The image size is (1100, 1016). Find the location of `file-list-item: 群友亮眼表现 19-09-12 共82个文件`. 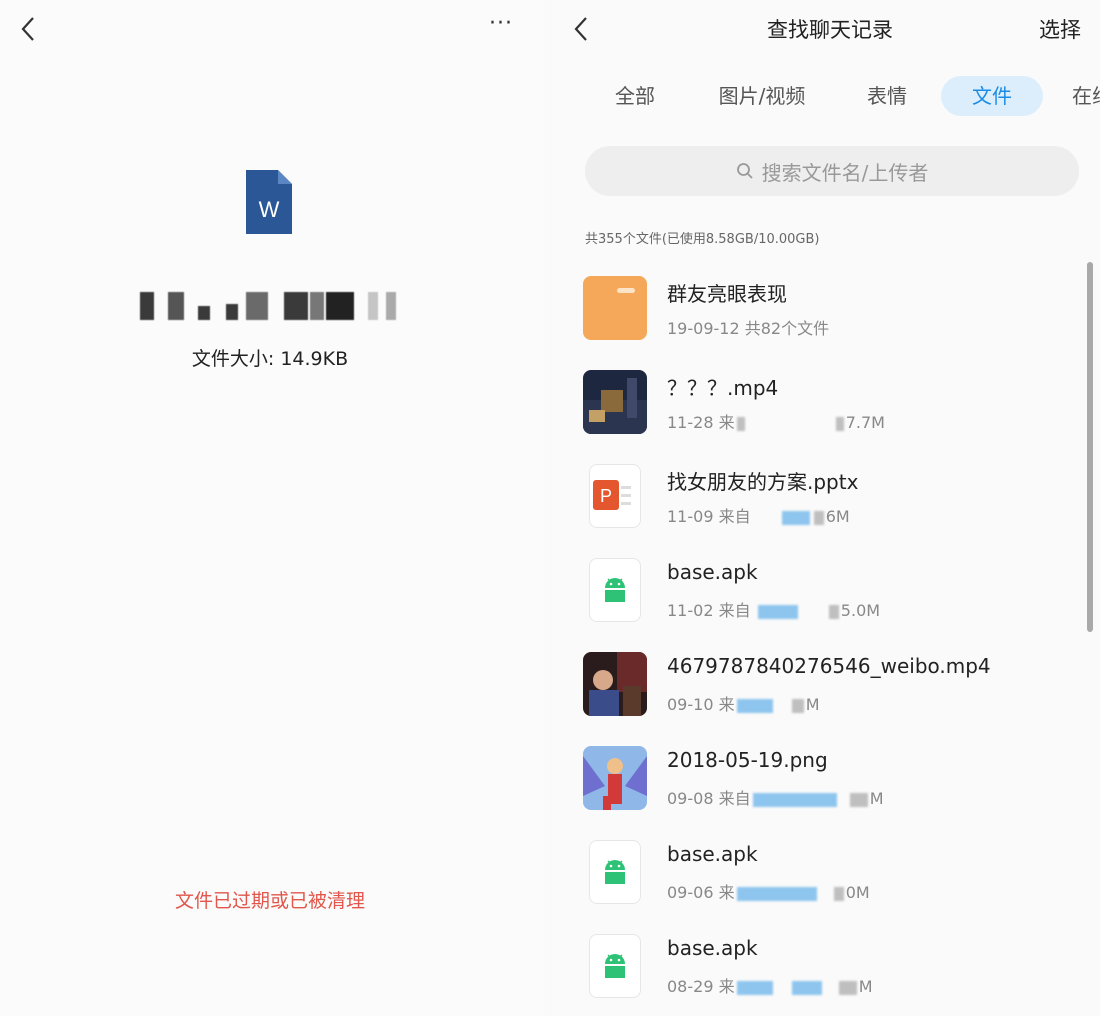

file-list-item: 群友亮眼表现 19-09-12 共82个文件 is located at coordinates (822, 303).